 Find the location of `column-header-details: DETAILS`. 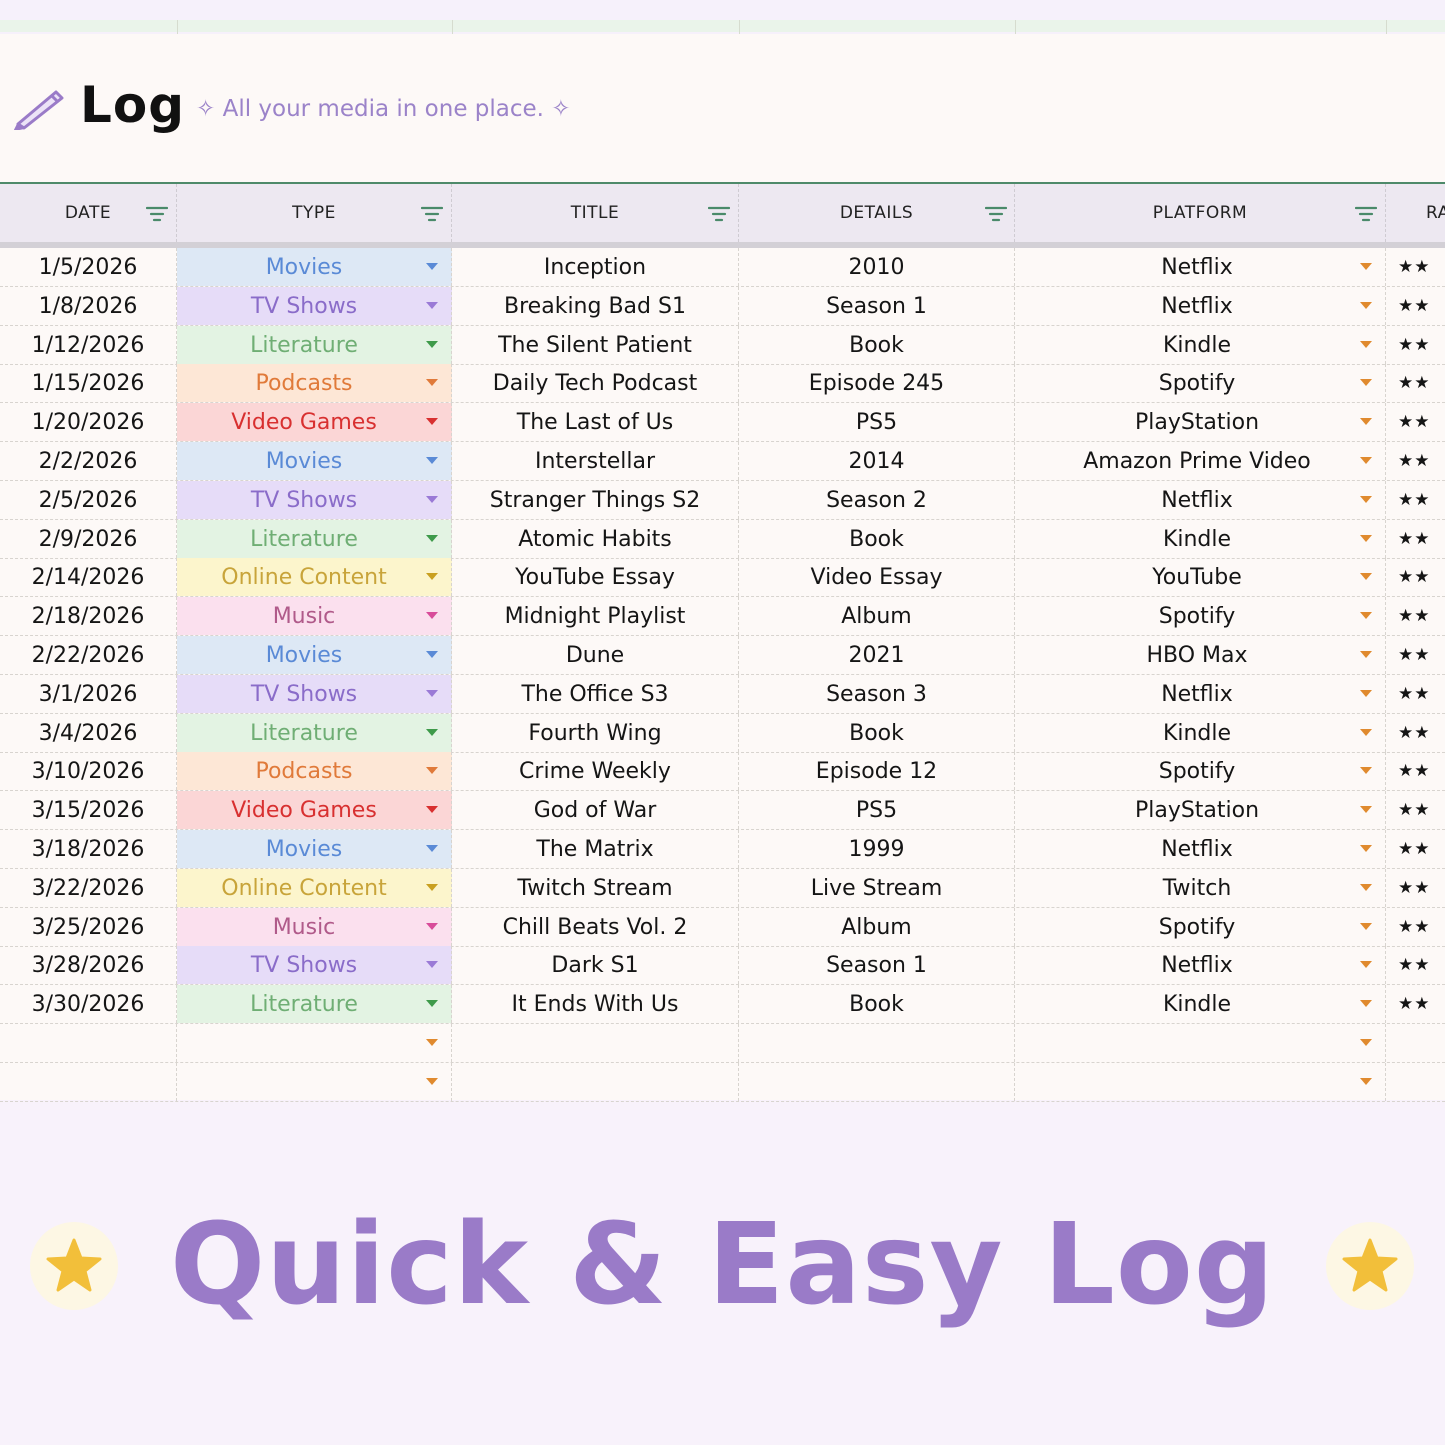

column-header-details: DETAILS is located at coordinates (877, 213).